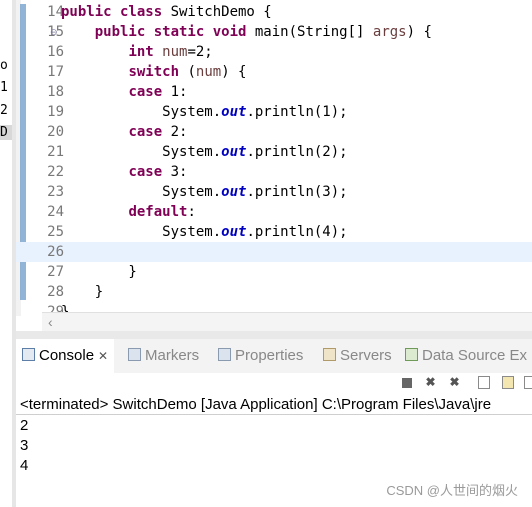 This screenshot has width=532, height=507. I want to click on code-text: System.out.println(3);, so click(204, 192).